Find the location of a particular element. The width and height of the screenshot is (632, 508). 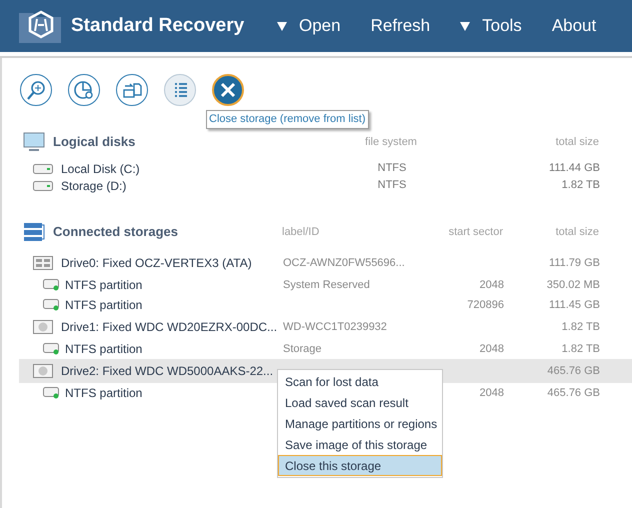

section-title: Logical disks is located at coordinates (94, 142).